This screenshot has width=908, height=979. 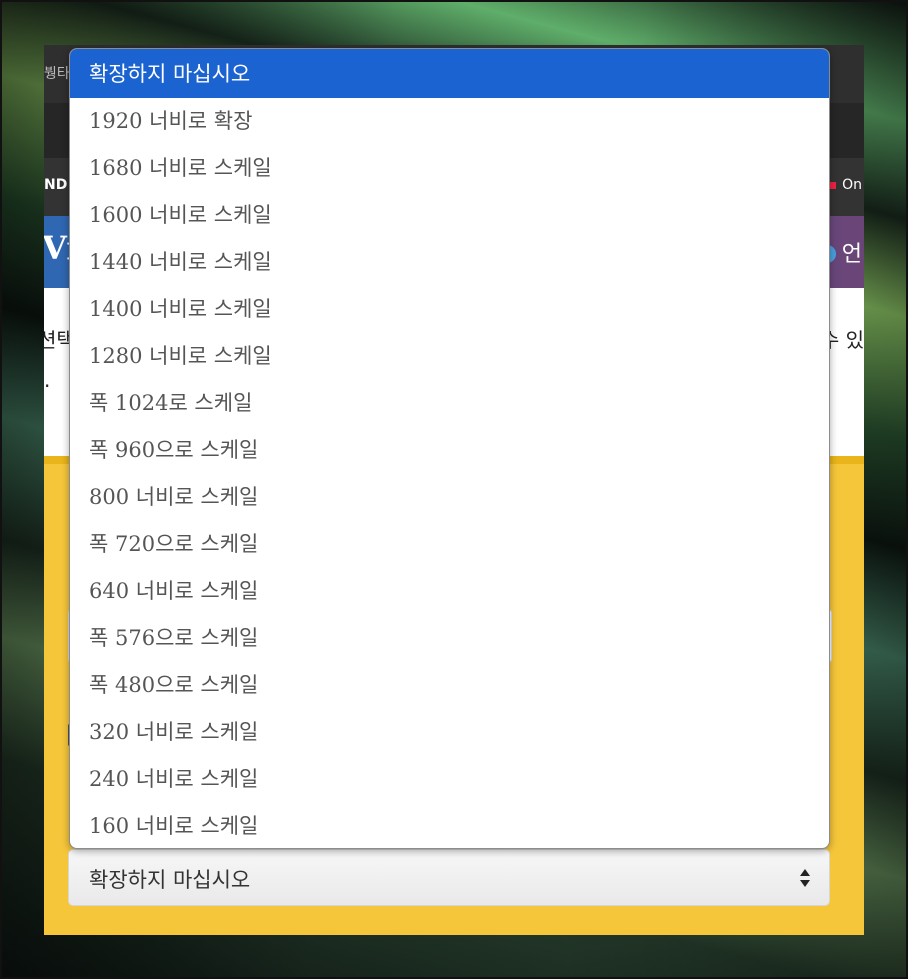 What do you see at coordinates (449, 356) in the screenshot?
I see `scale-option: 1280 너비로 스케일` at bounding box center [449, 356].